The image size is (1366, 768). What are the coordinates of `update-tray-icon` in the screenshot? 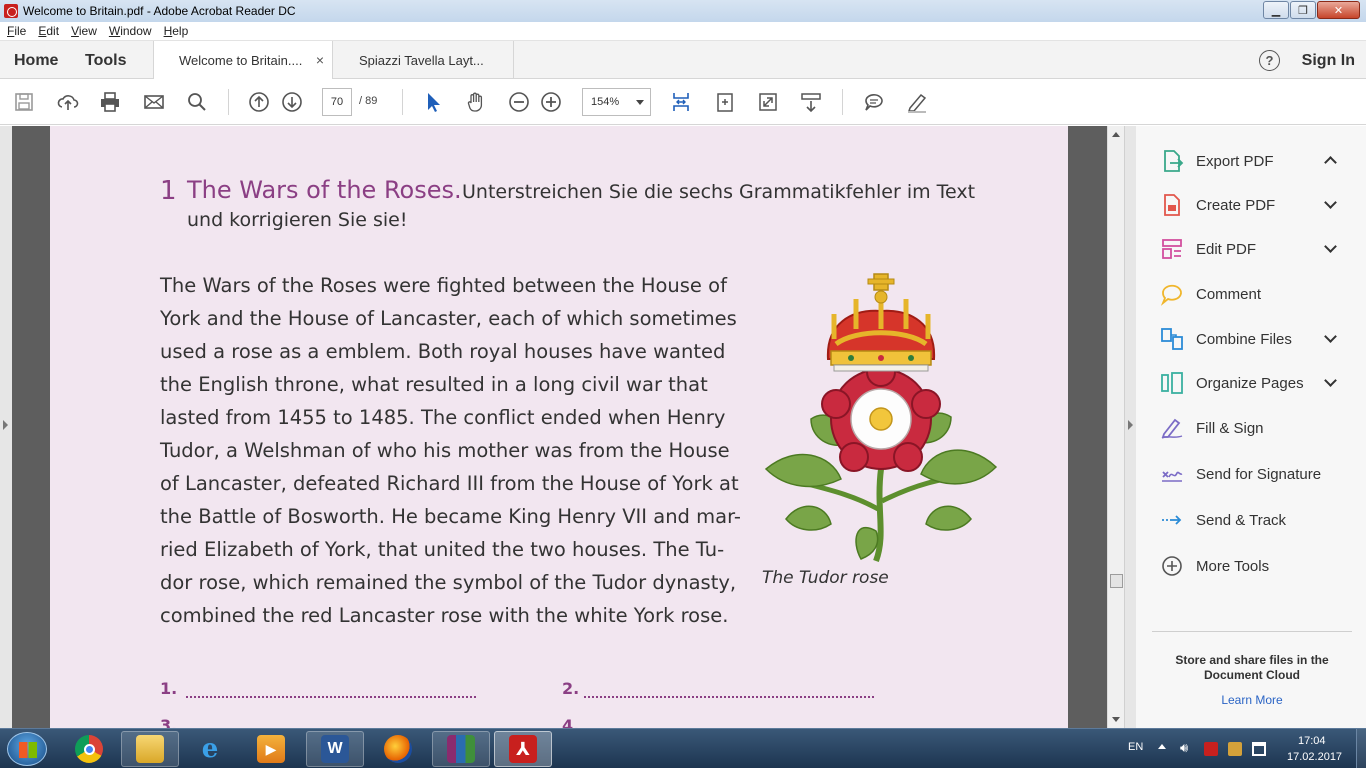 It's located at (1235, 749).